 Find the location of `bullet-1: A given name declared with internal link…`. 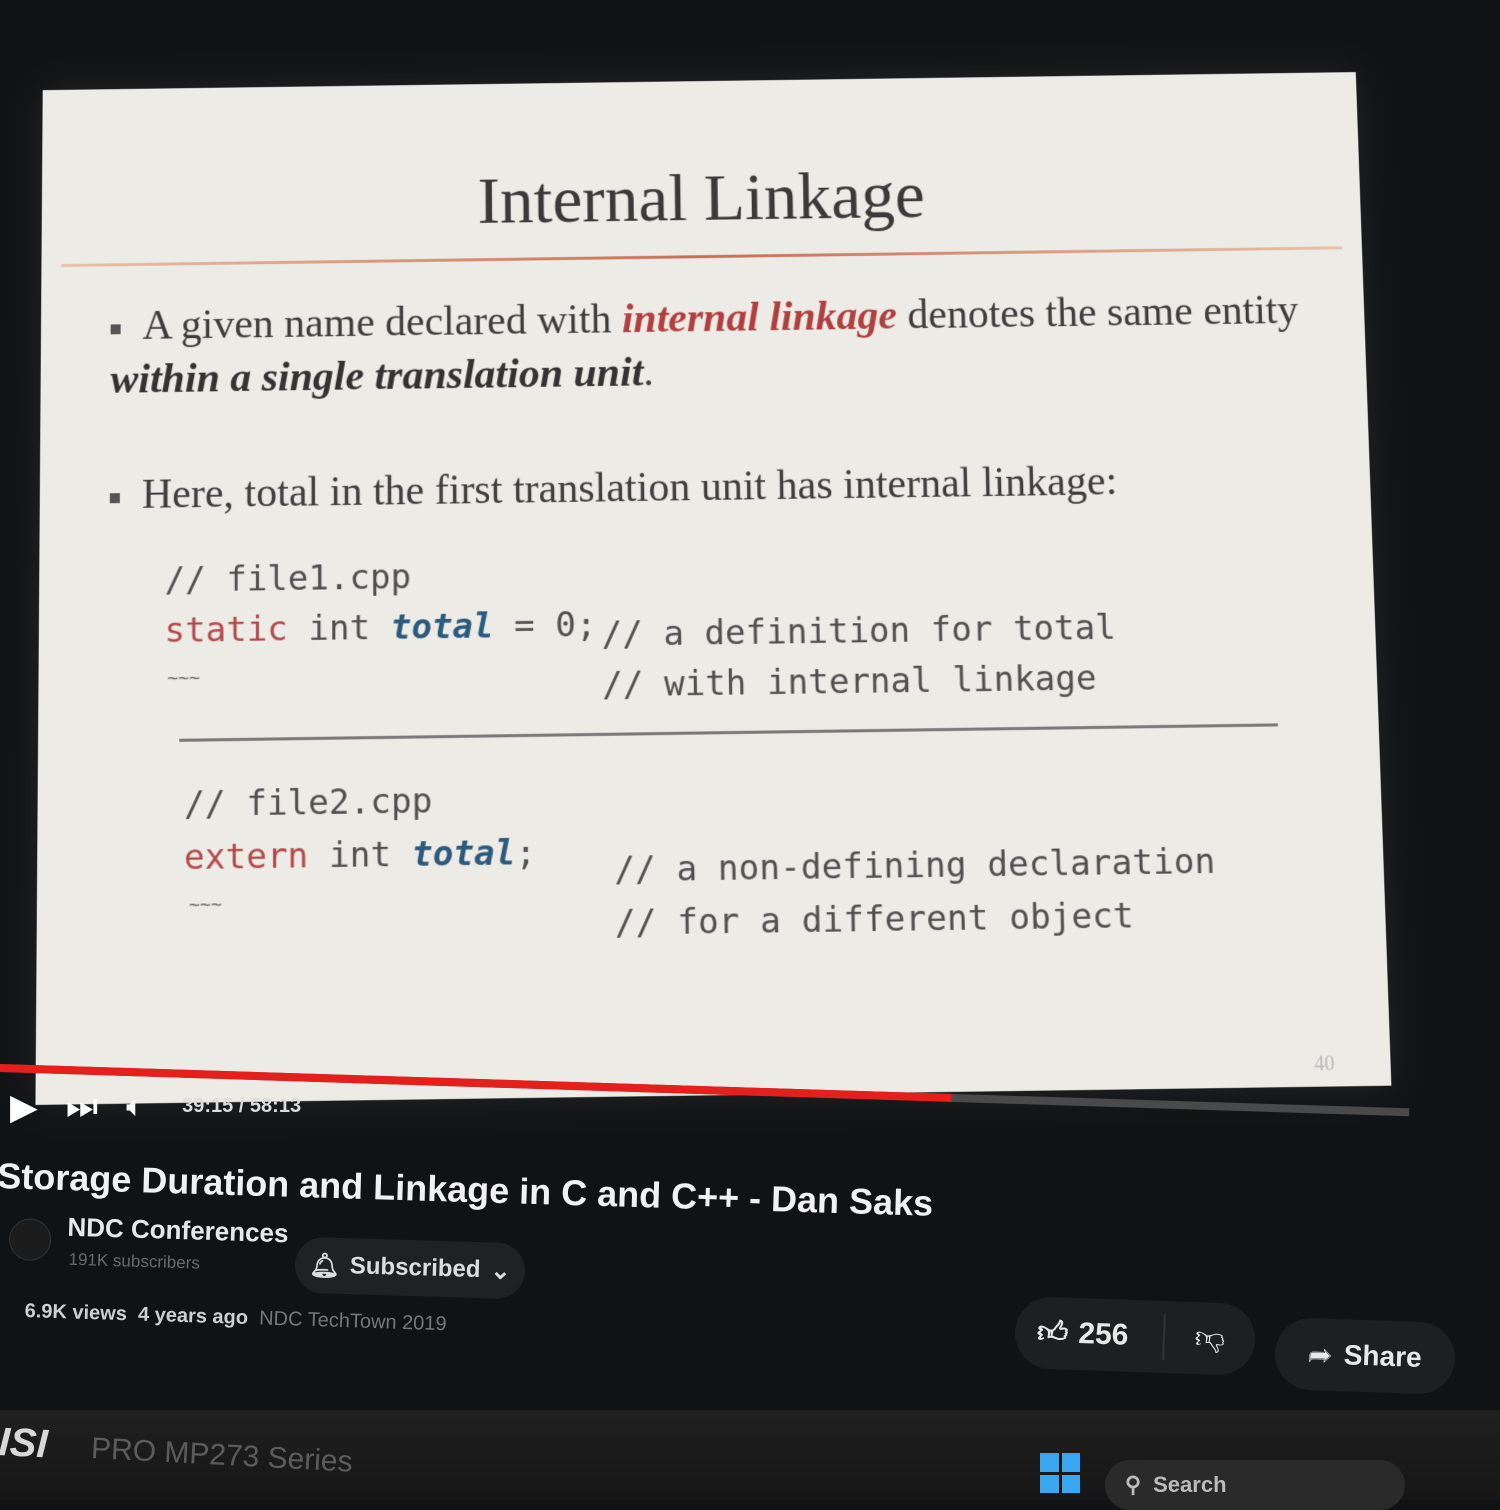

bullet-1: A given name declared with internal link… is located at coordinates (708, 344).